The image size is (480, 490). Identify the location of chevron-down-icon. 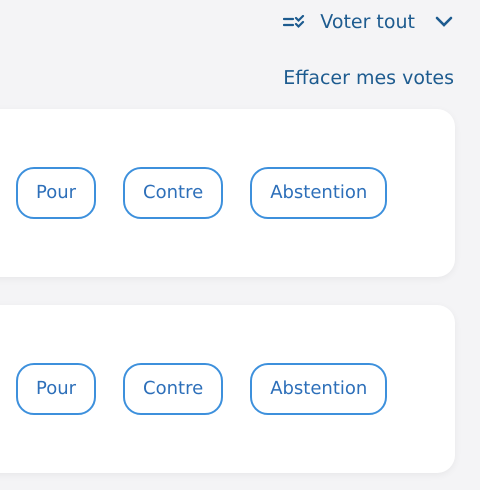
(444, 22).